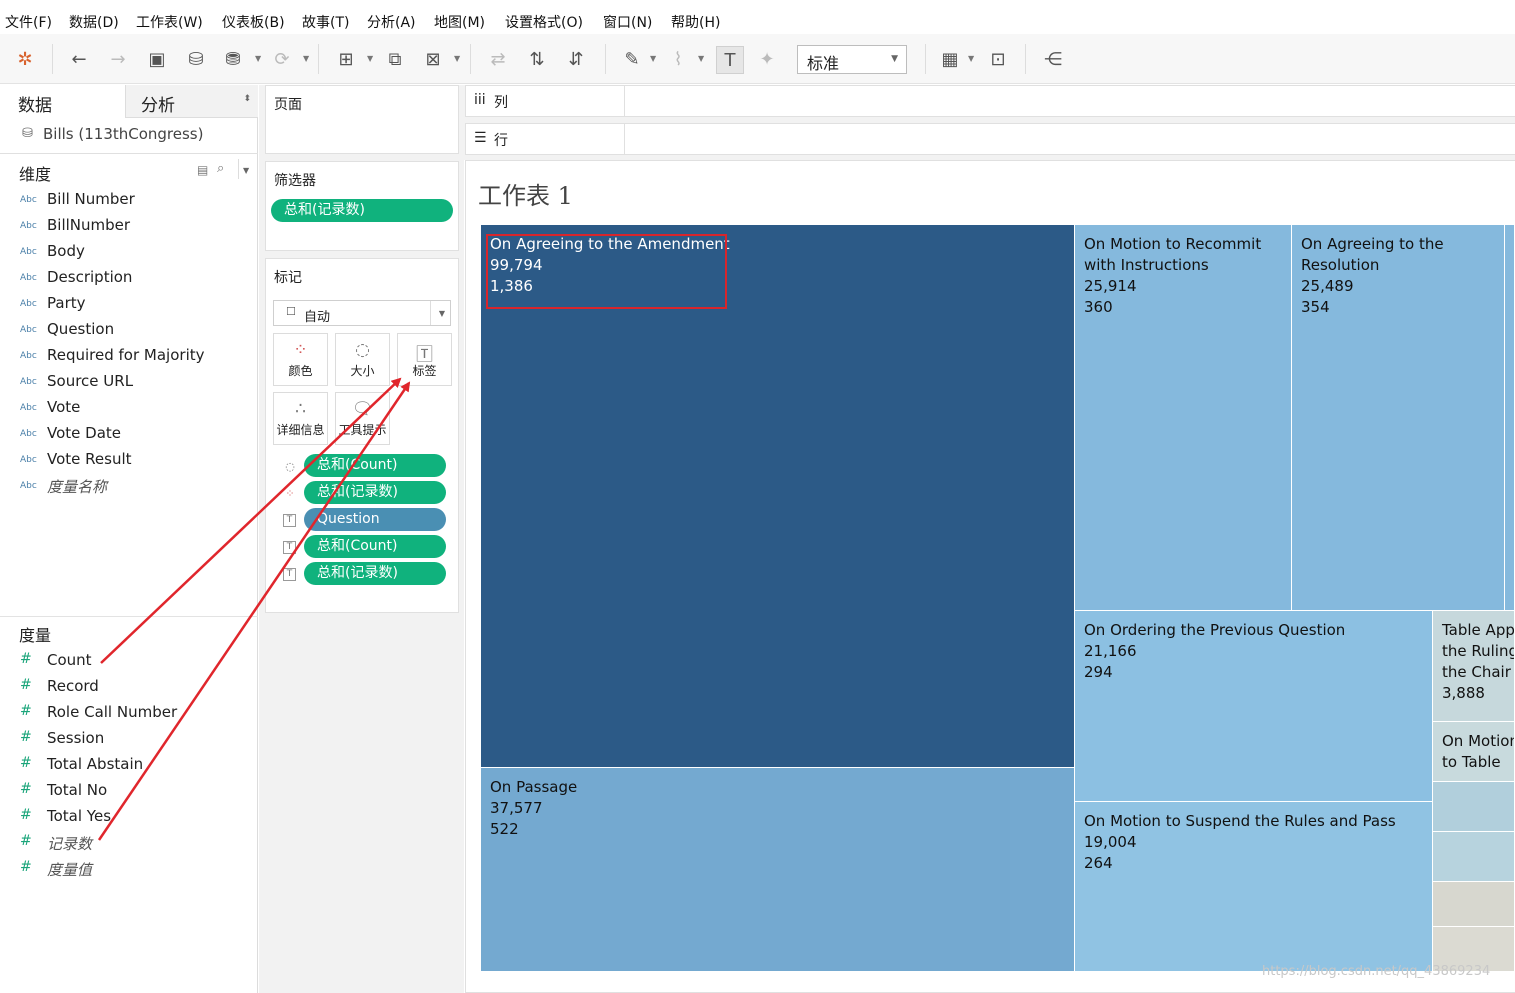  I want to click on menu-worksheet: 工作表(W), so click(169, 22).